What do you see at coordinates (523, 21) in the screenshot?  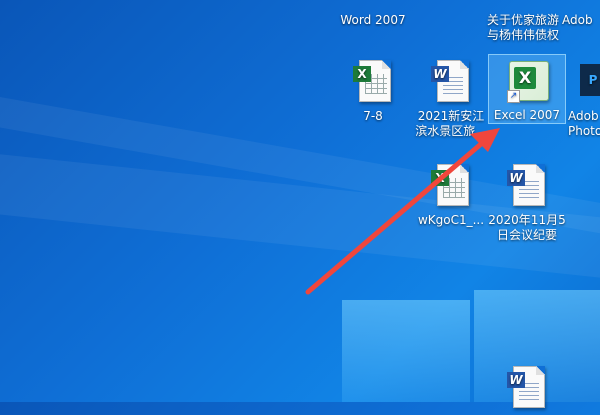 I see `desktop-icon-youjia-doc: 关于优家旅游与杨伟伟债权` at bounding box center [523, 21].